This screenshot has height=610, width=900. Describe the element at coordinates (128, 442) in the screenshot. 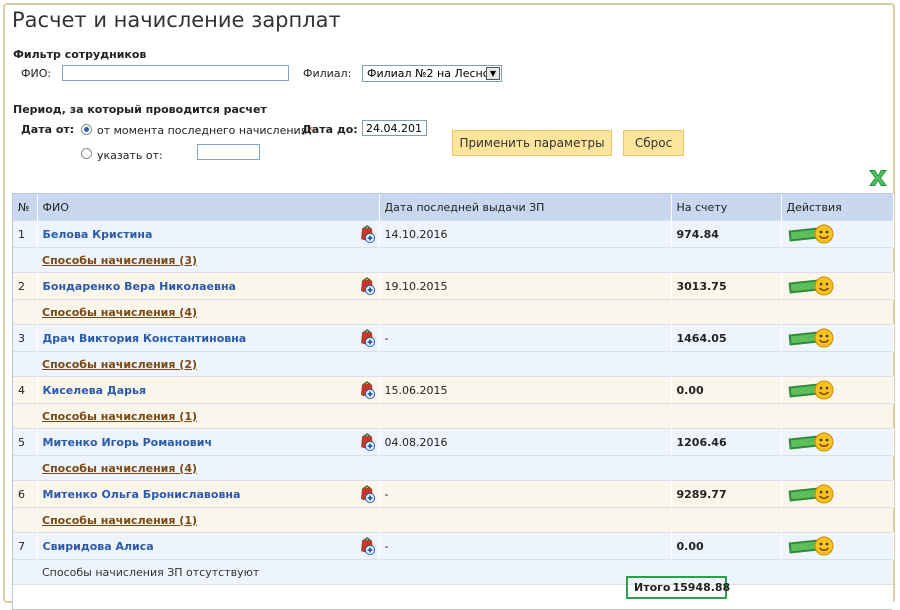

I see `employee-name-link: Митенко Игорь Романович` at that location.